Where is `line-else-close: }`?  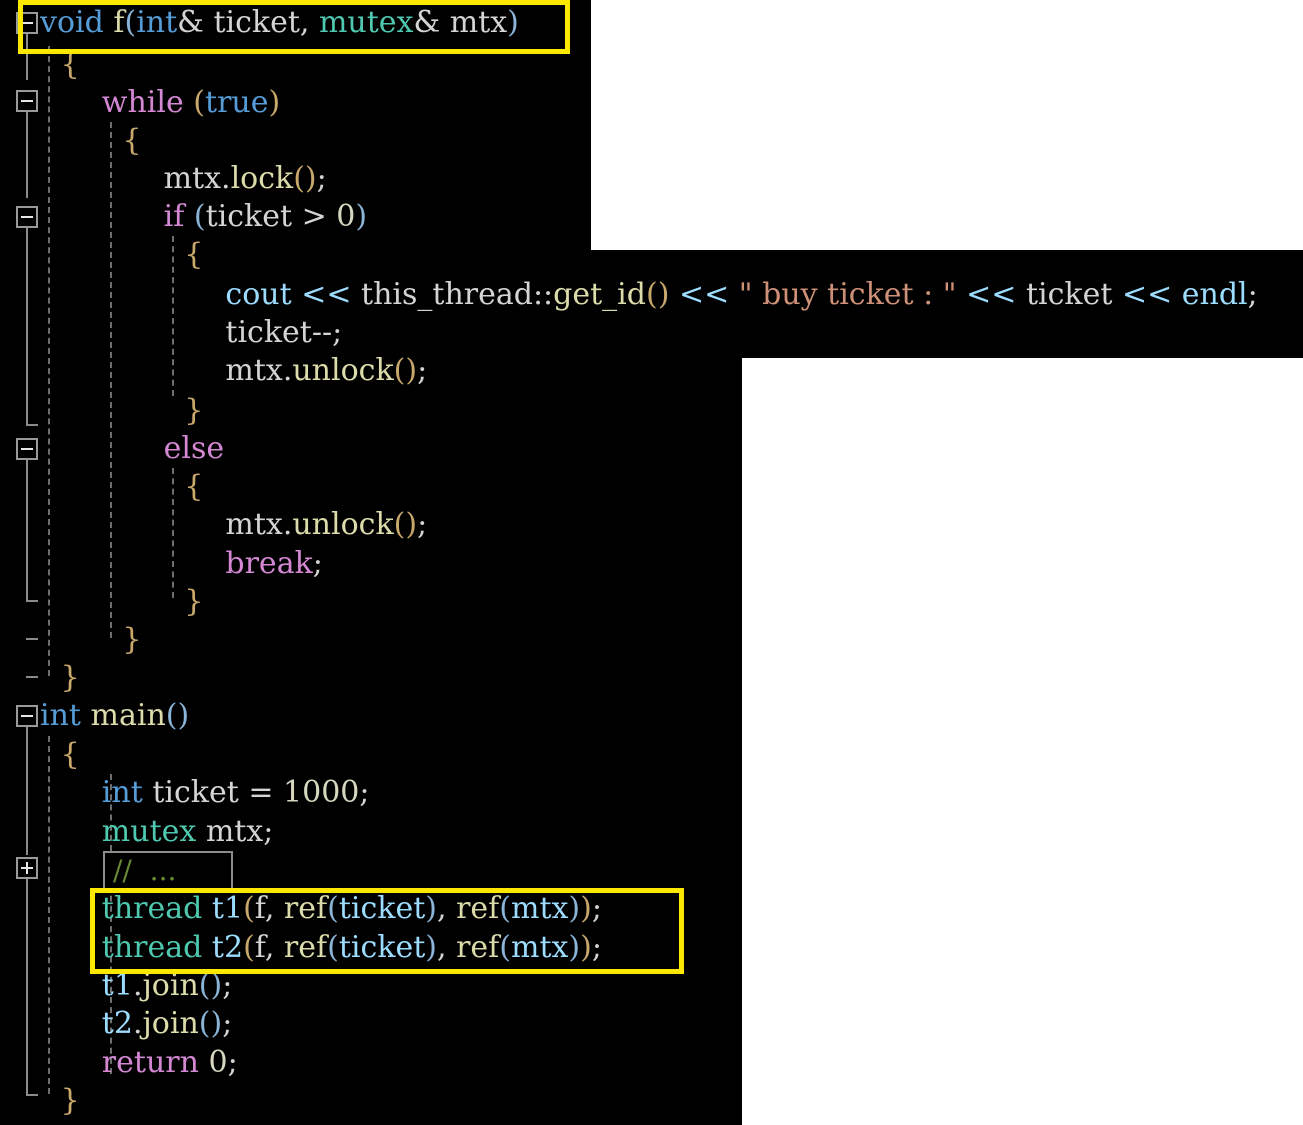 line-else-close: } is located at coordinates (193, 602).